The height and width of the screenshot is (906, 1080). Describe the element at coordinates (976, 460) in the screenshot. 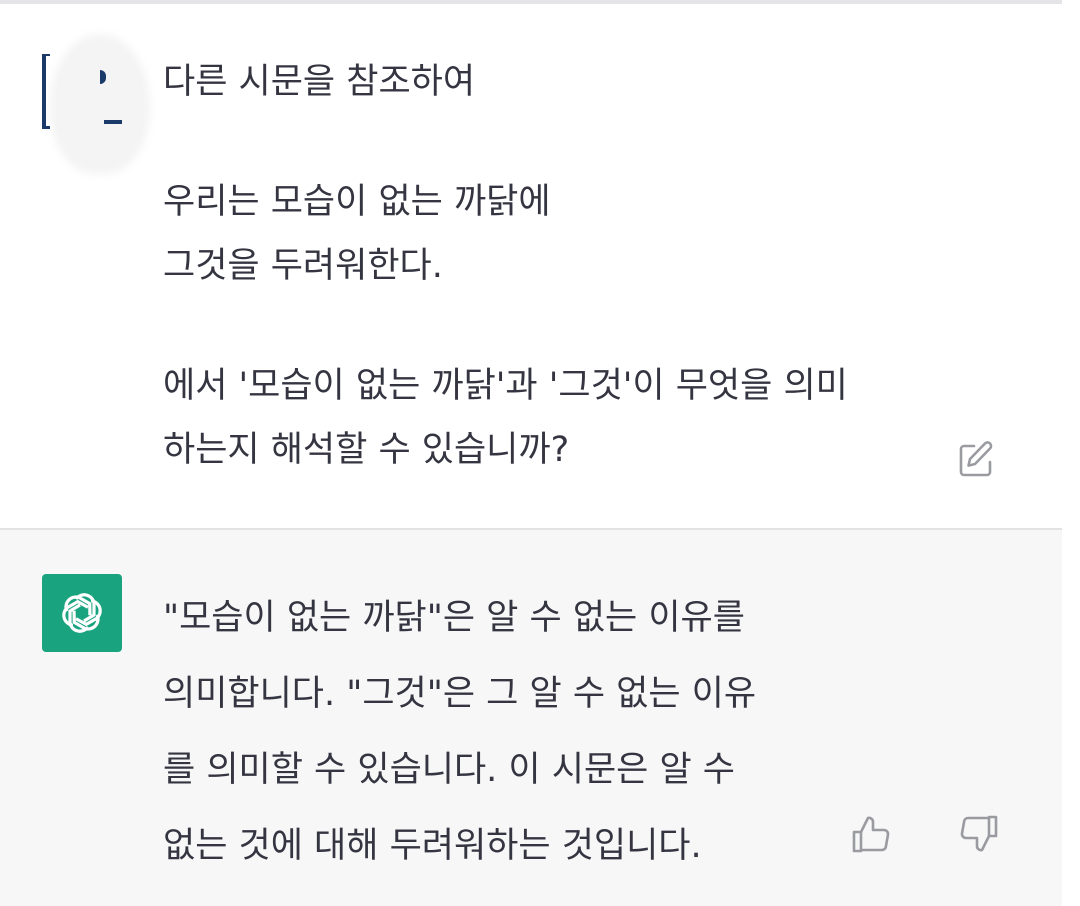

I see `edit-icon` at that location.